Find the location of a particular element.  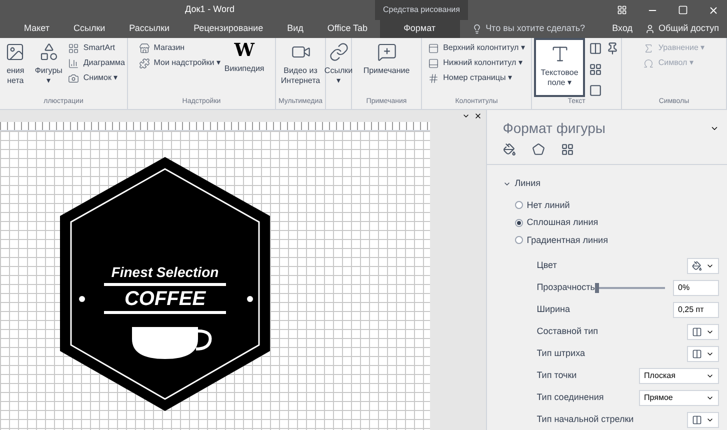

person-icon is located at coordinates (649, 29).